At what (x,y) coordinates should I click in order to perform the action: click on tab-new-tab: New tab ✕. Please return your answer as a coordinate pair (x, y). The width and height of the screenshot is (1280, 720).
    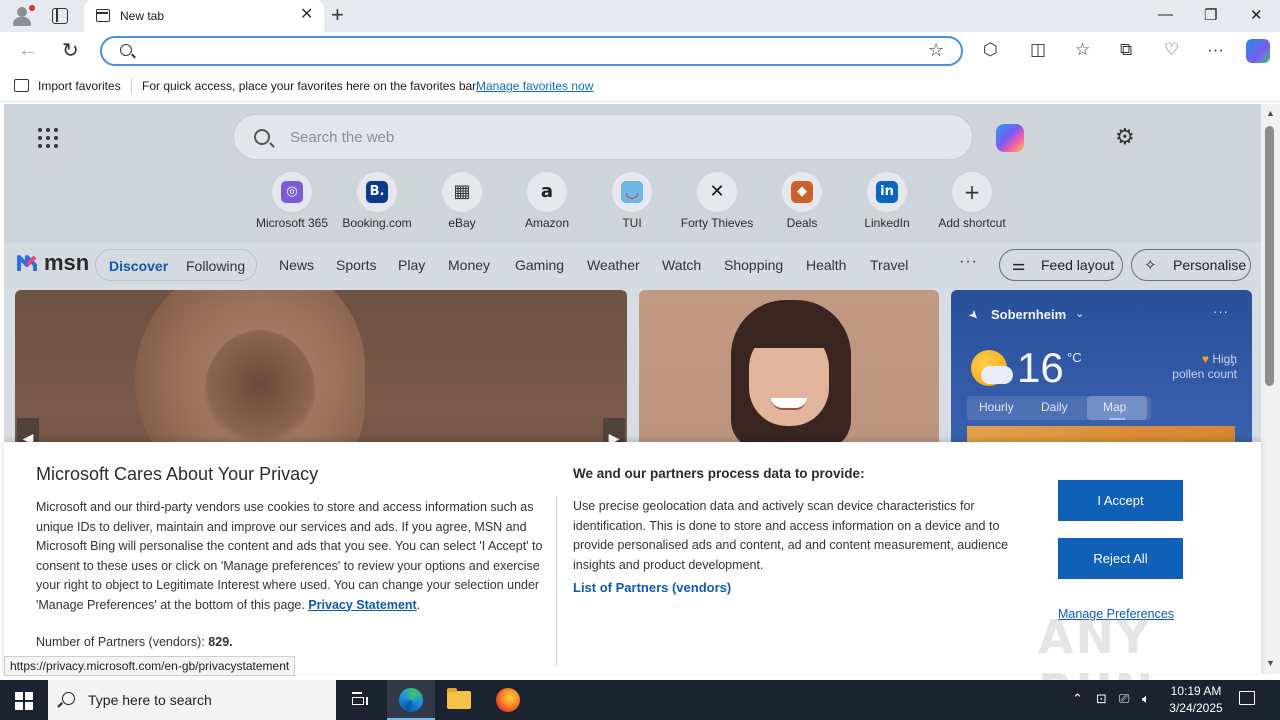
    Looking at the image, I should click on (204, 16).